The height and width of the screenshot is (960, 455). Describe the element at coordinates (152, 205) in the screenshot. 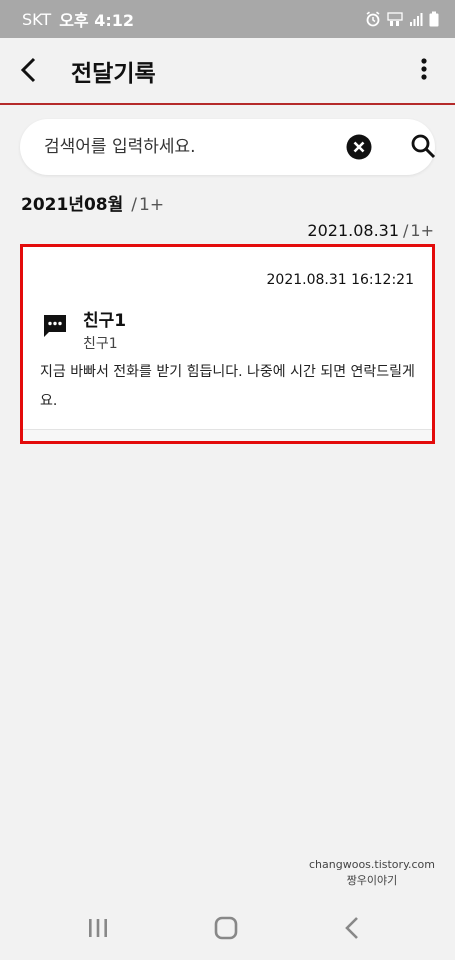

I see `month-count: 1+` at that location.